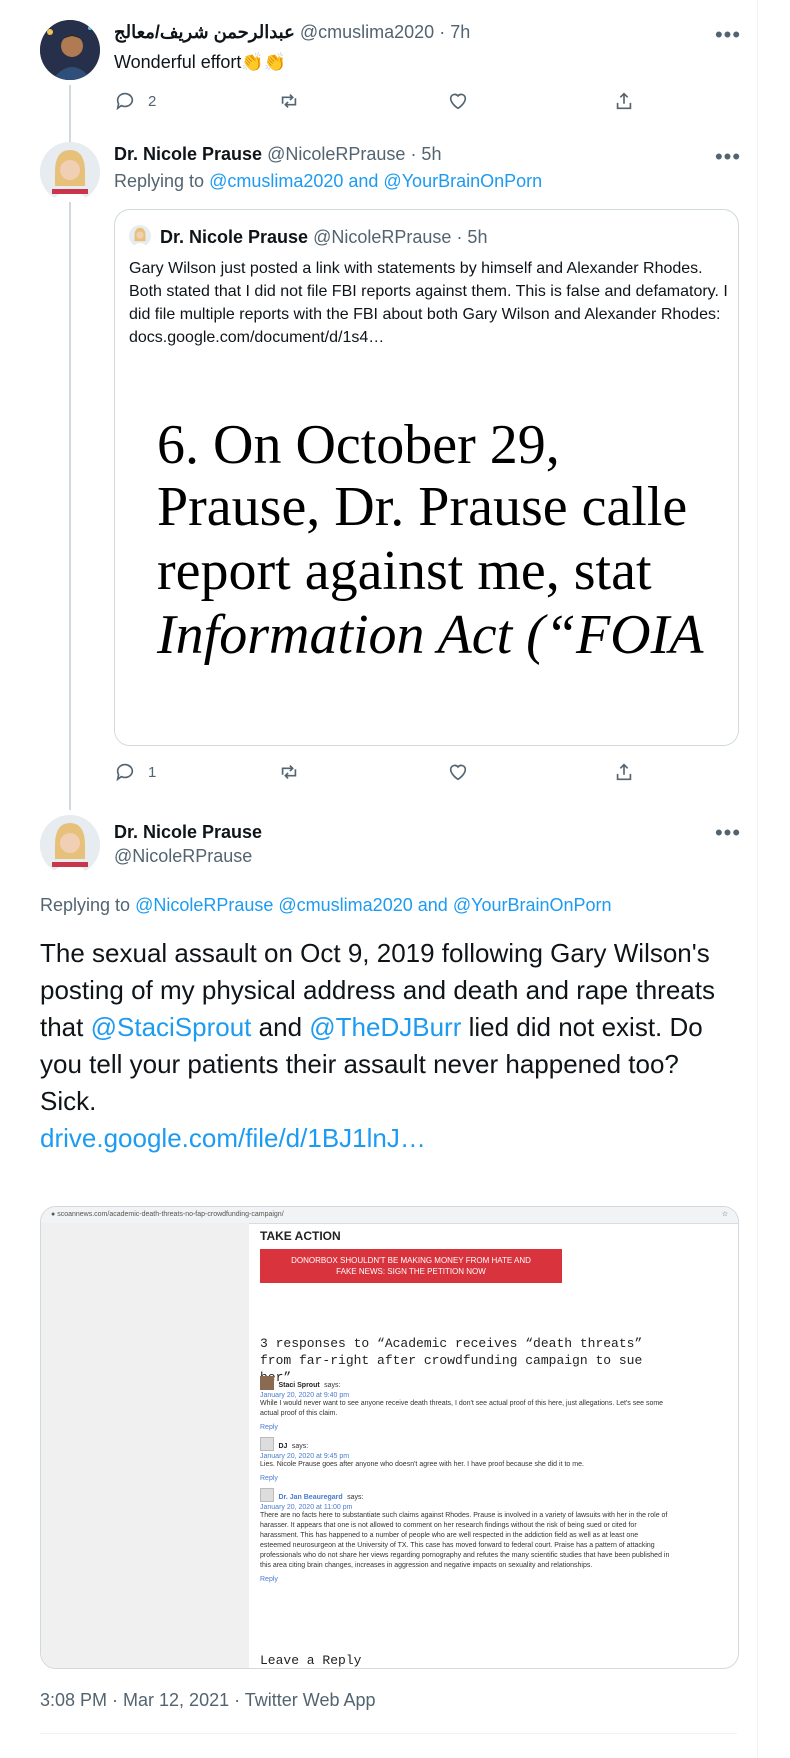 The height and width of the screenshot is (1758, 790). I want to click on comment-date: January 20, 2020 at 11:00 pm, so click(306, 1507).